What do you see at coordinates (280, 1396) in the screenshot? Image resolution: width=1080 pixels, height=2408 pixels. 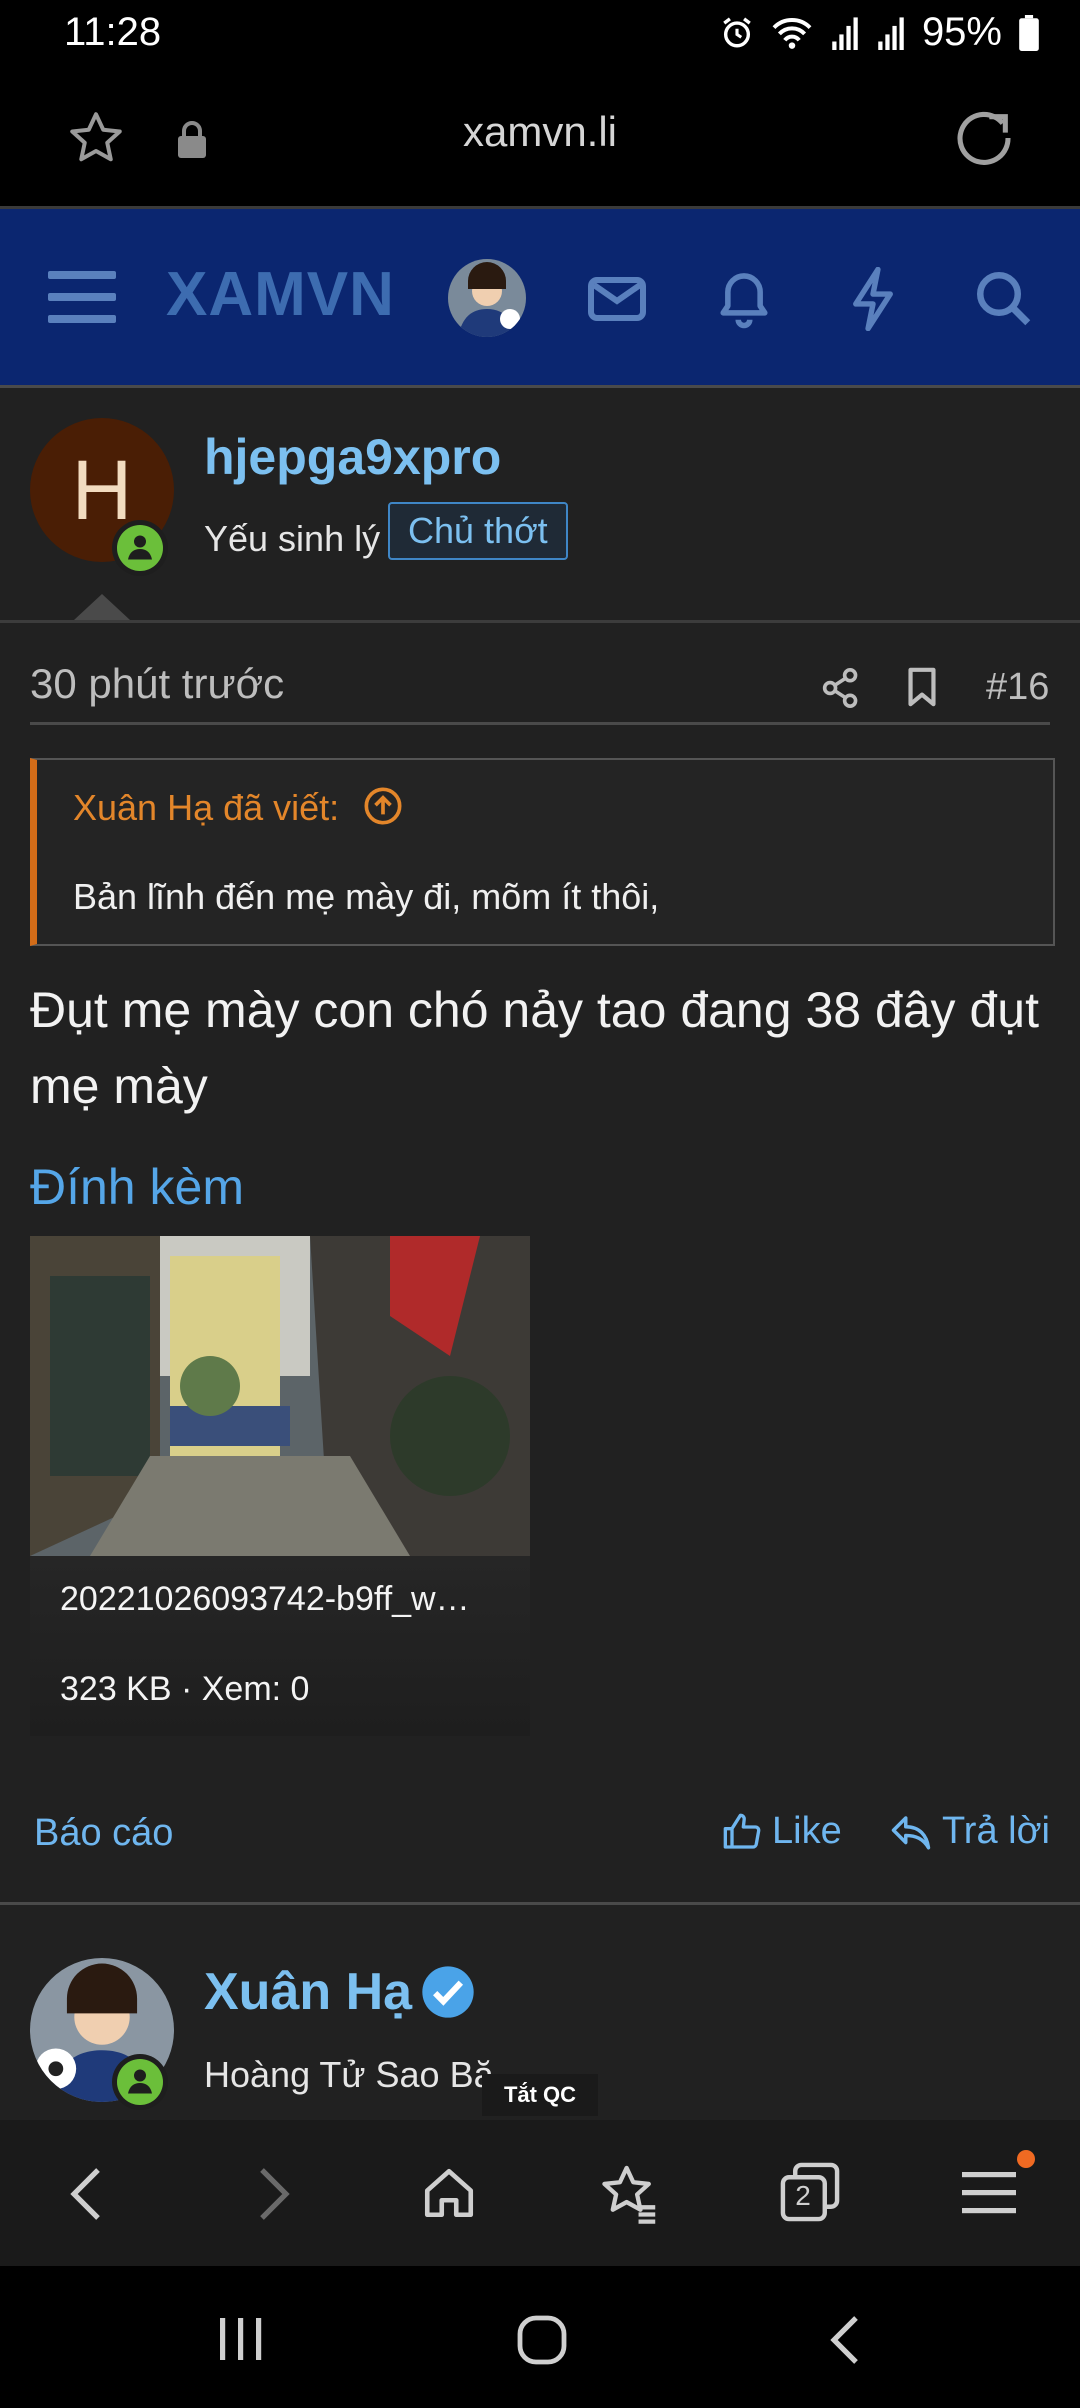 I see `attachment-thumbnail` at bounding box center [280, 1396].